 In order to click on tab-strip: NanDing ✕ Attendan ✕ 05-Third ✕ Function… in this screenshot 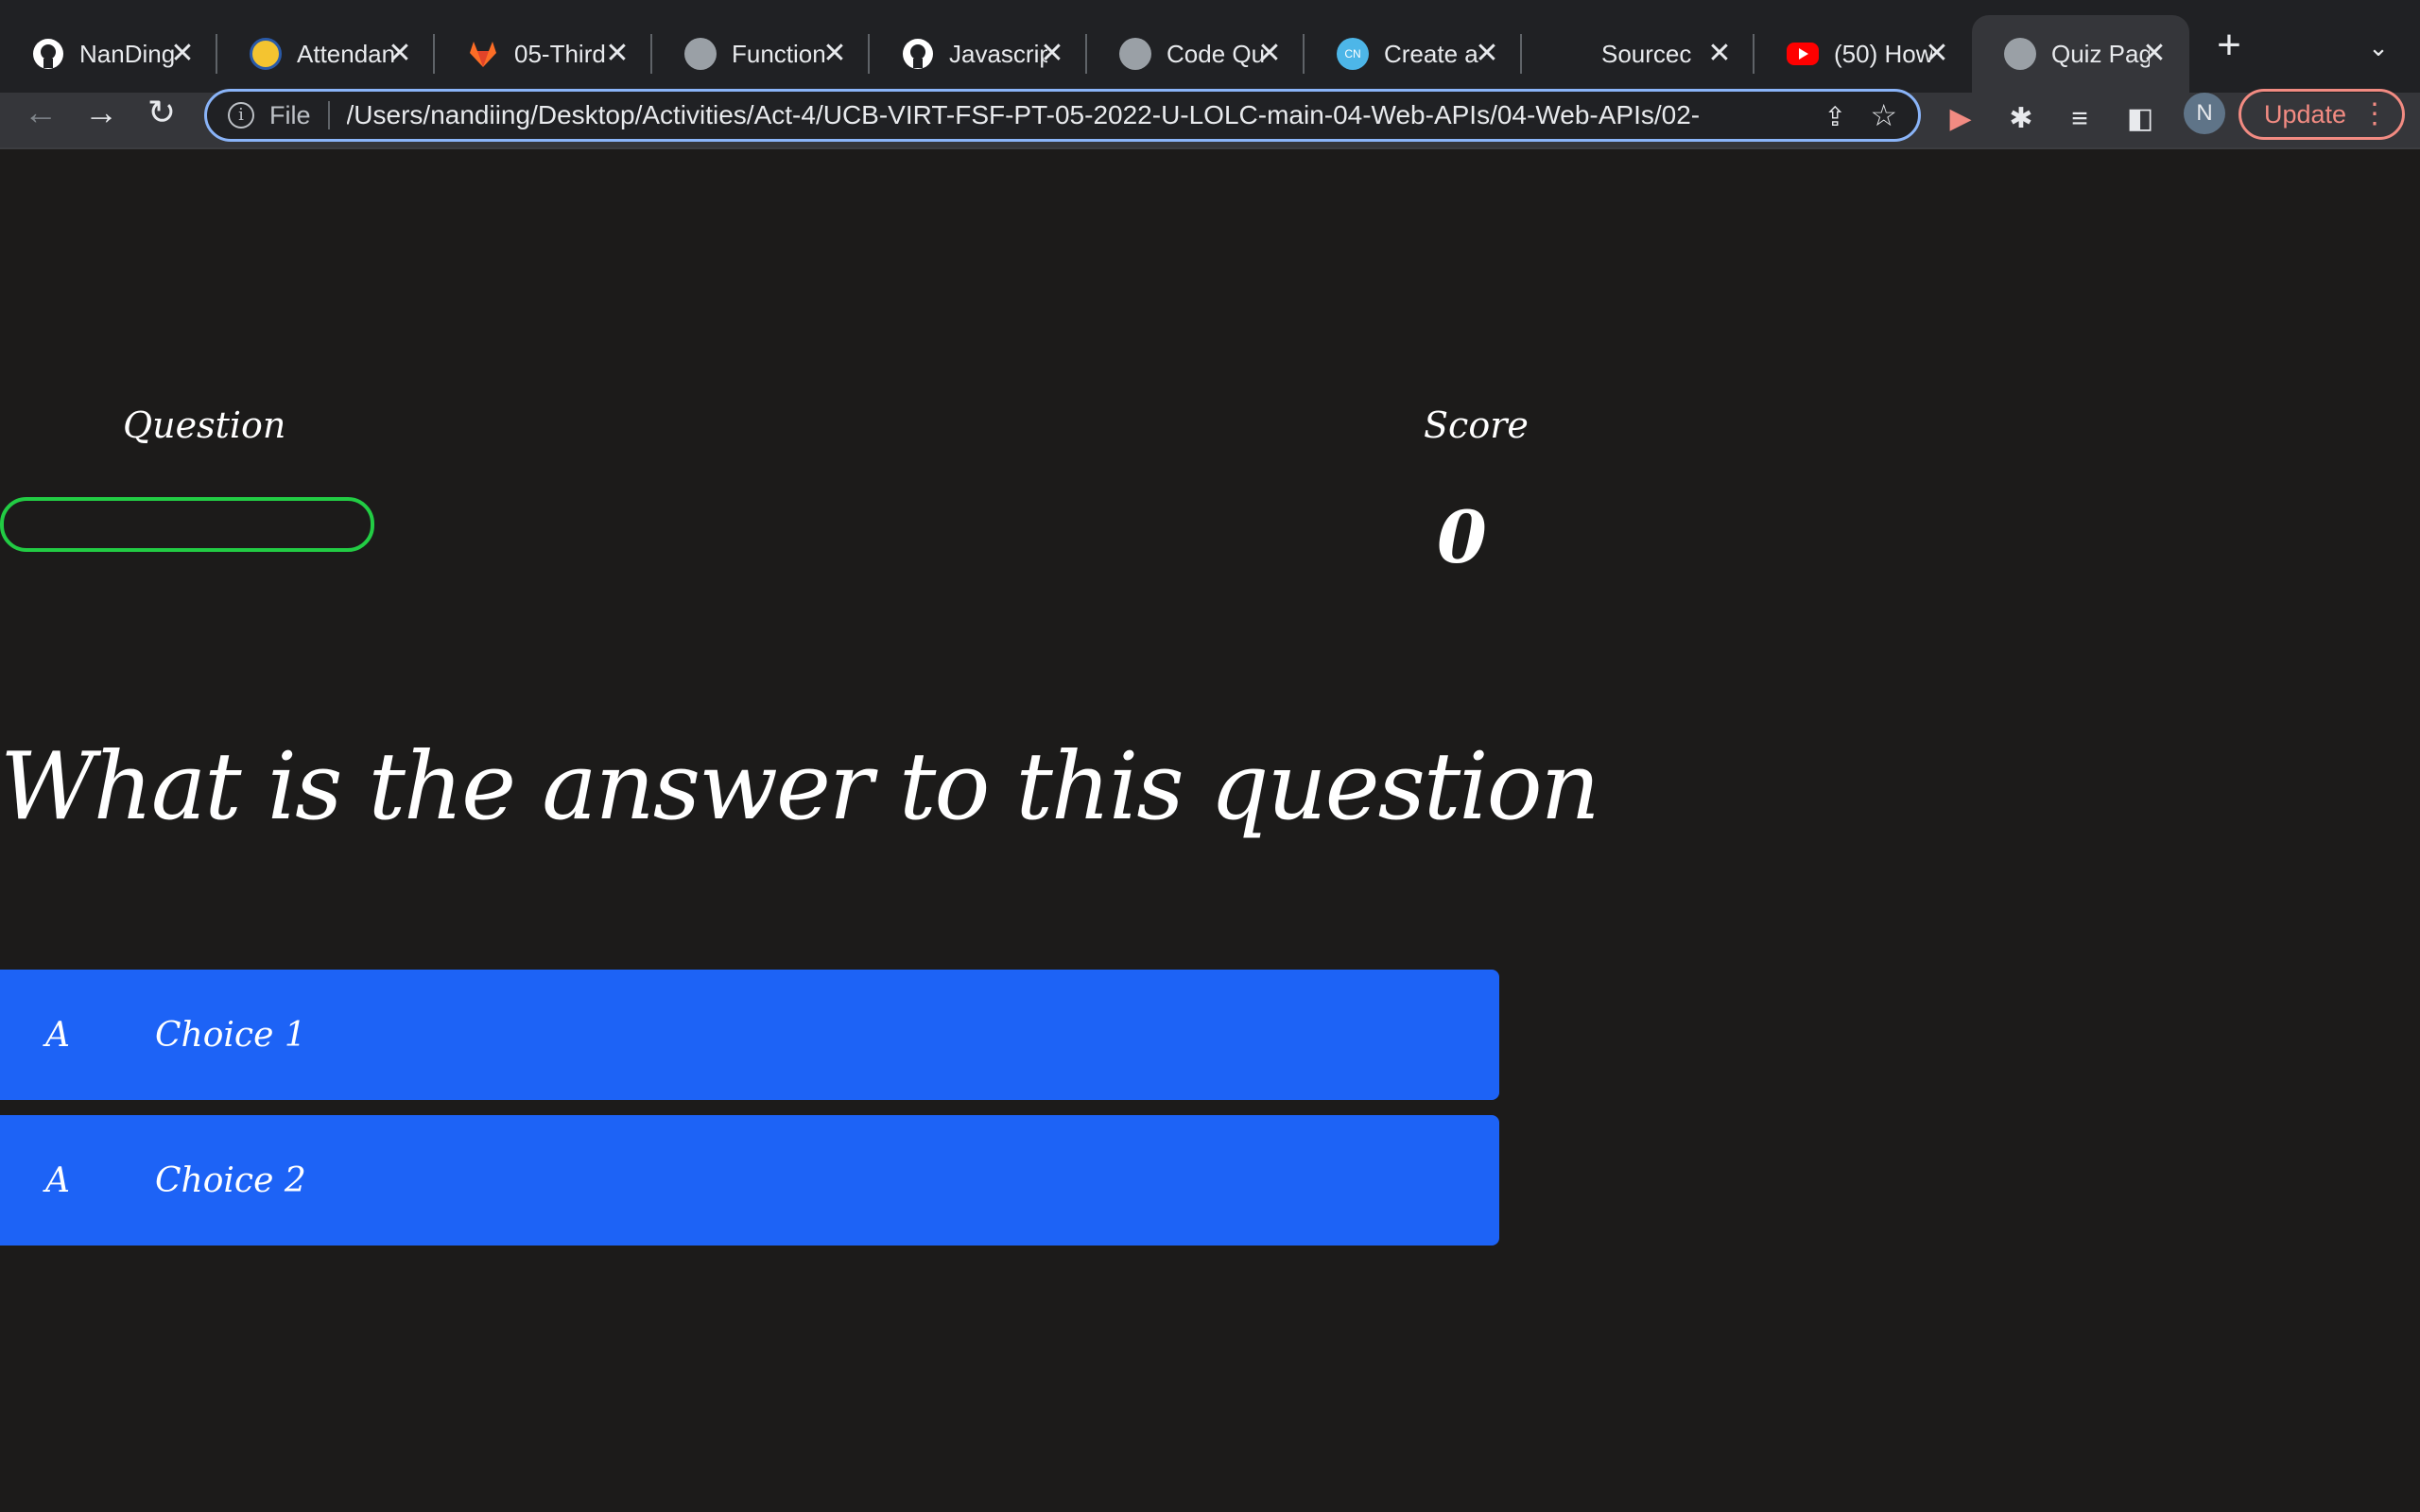, I will do `click(1210, 46)`.